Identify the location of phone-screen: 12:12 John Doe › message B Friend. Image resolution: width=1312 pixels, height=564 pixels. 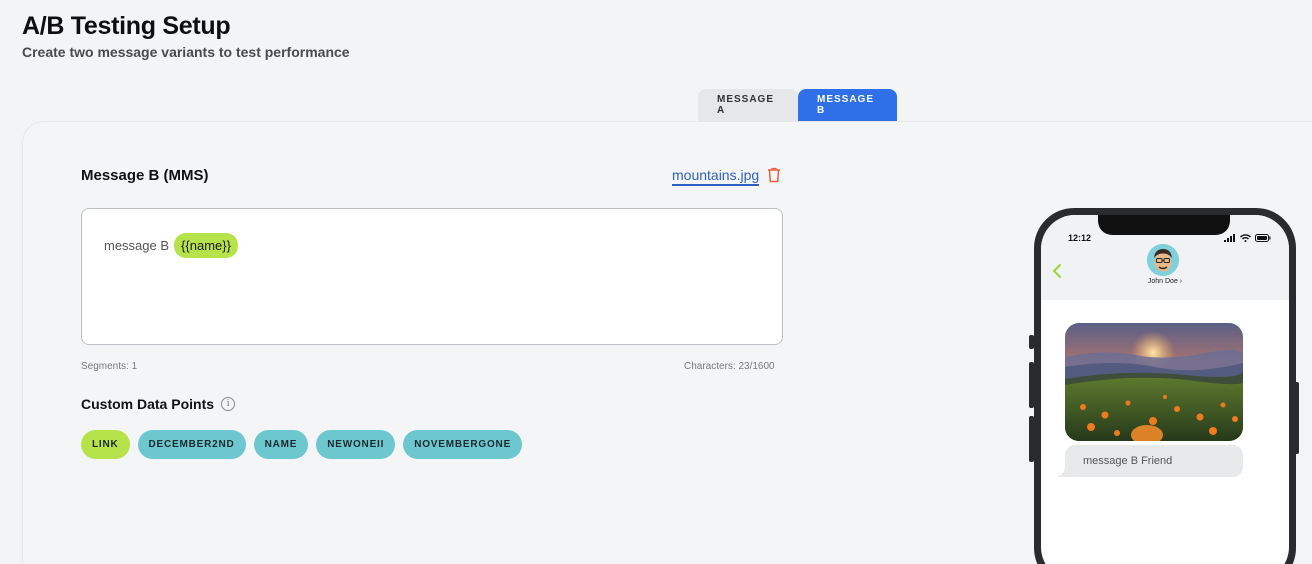
(1165, 389).